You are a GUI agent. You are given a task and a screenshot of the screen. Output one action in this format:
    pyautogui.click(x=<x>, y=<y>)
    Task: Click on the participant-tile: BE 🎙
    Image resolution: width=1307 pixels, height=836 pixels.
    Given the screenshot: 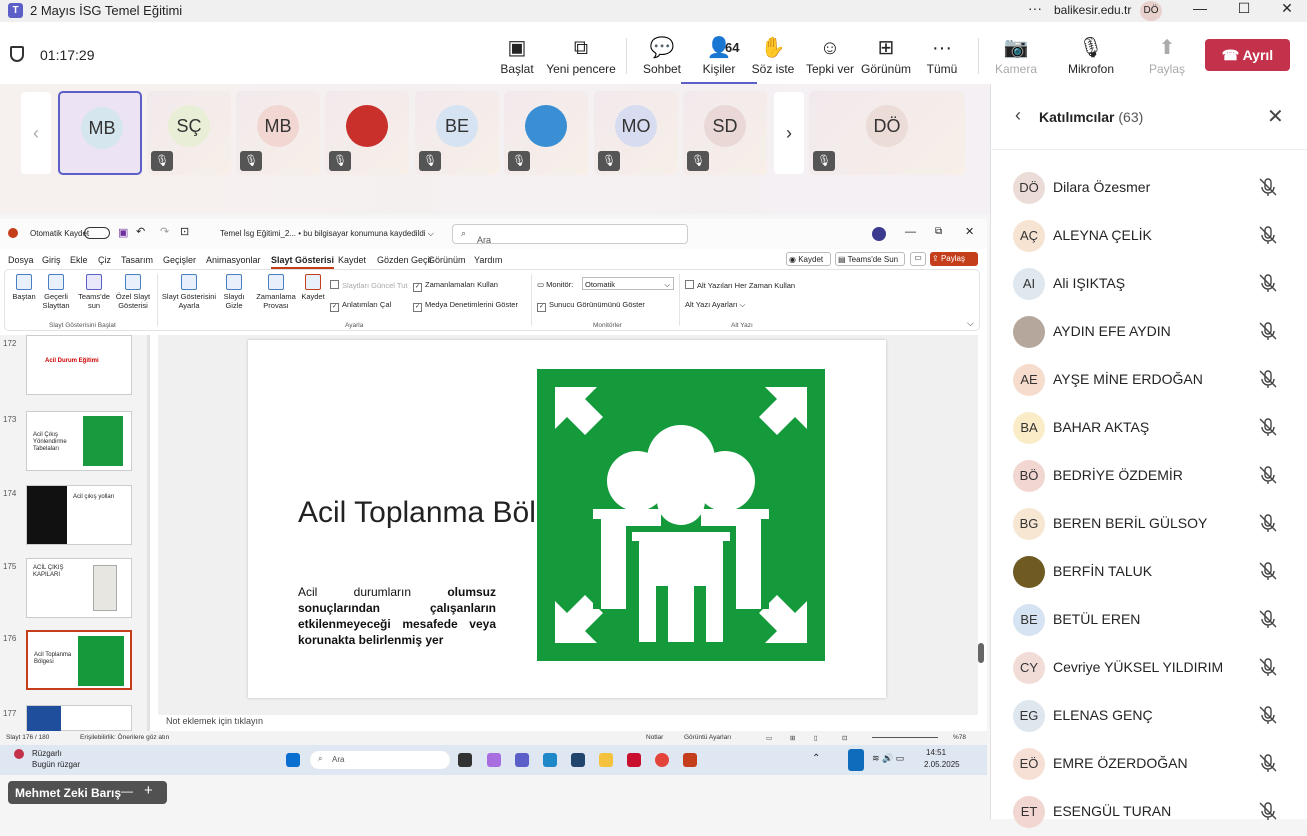 What is the action you would take?
    pyautogui.click(x=457, y=133)
    